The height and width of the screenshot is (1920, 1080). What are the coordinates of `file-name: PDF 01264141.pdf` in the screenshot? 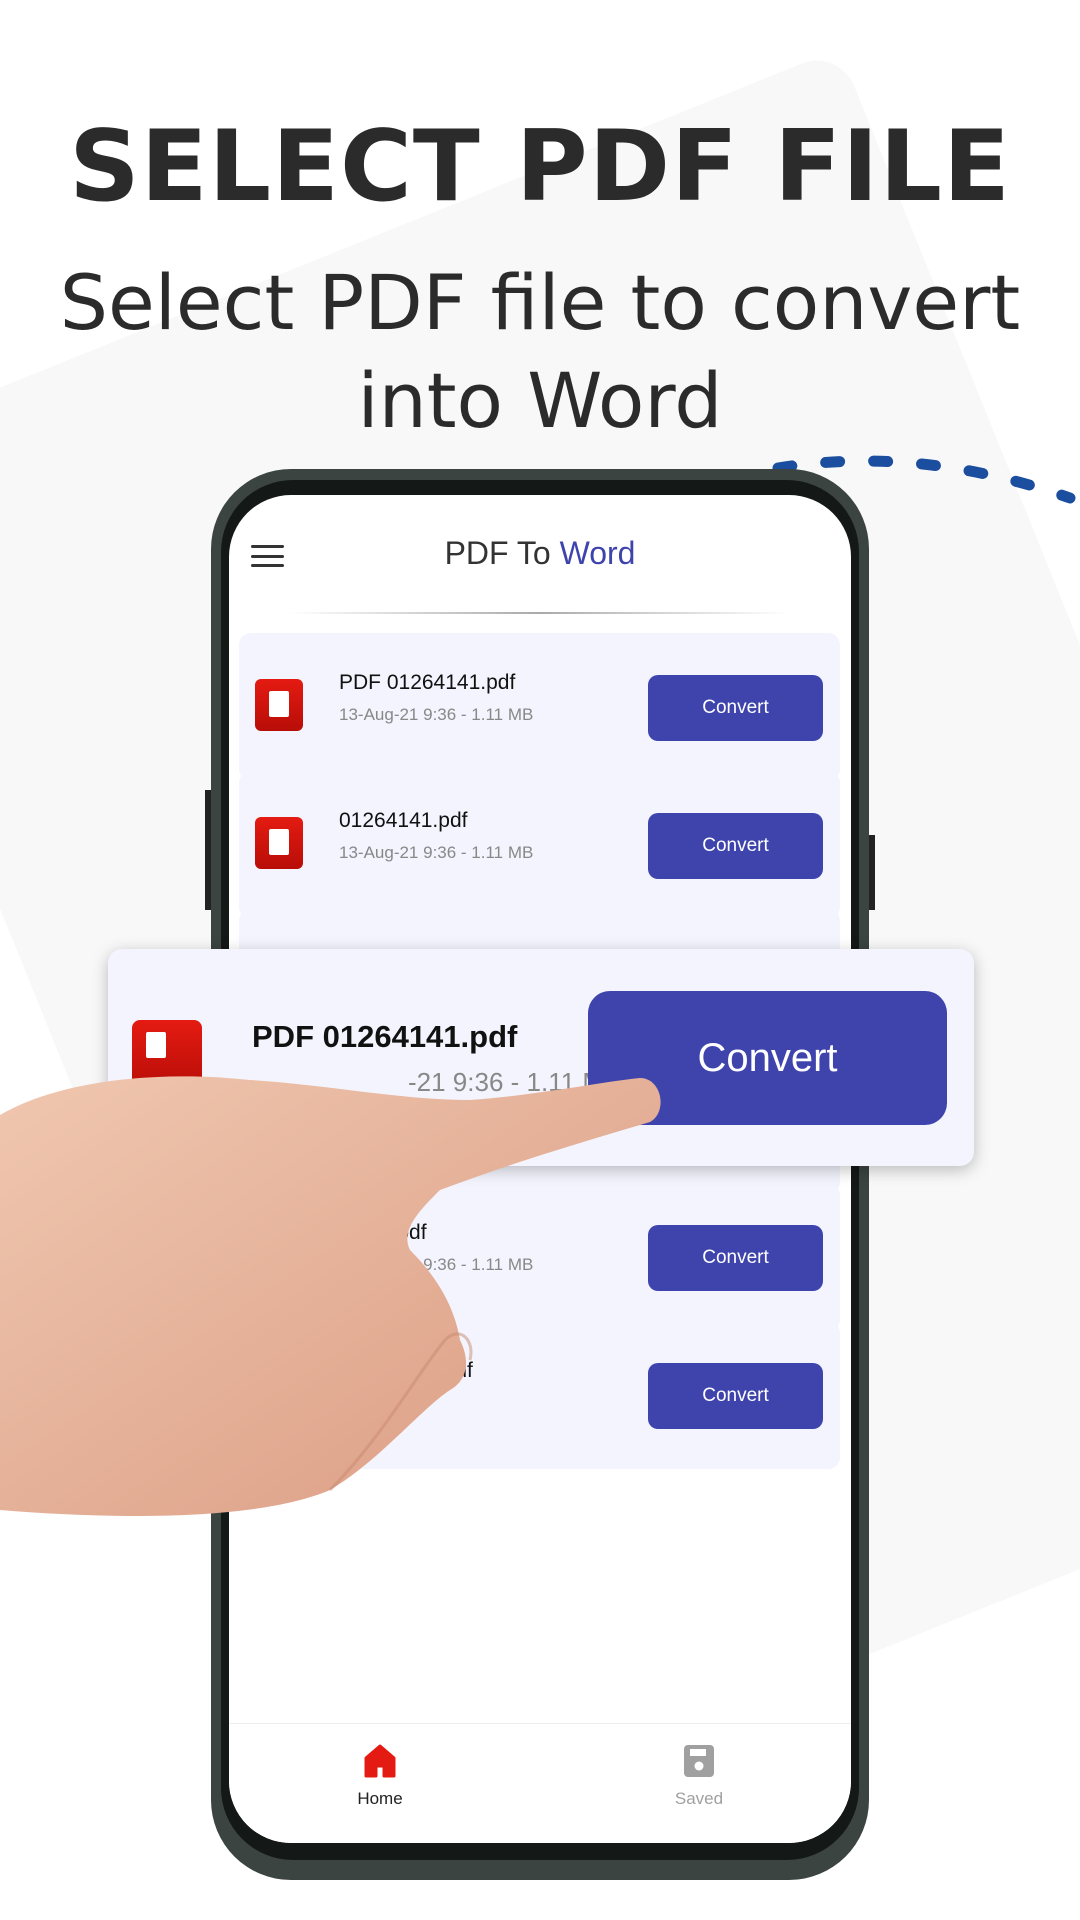 It's located at (427, 682).